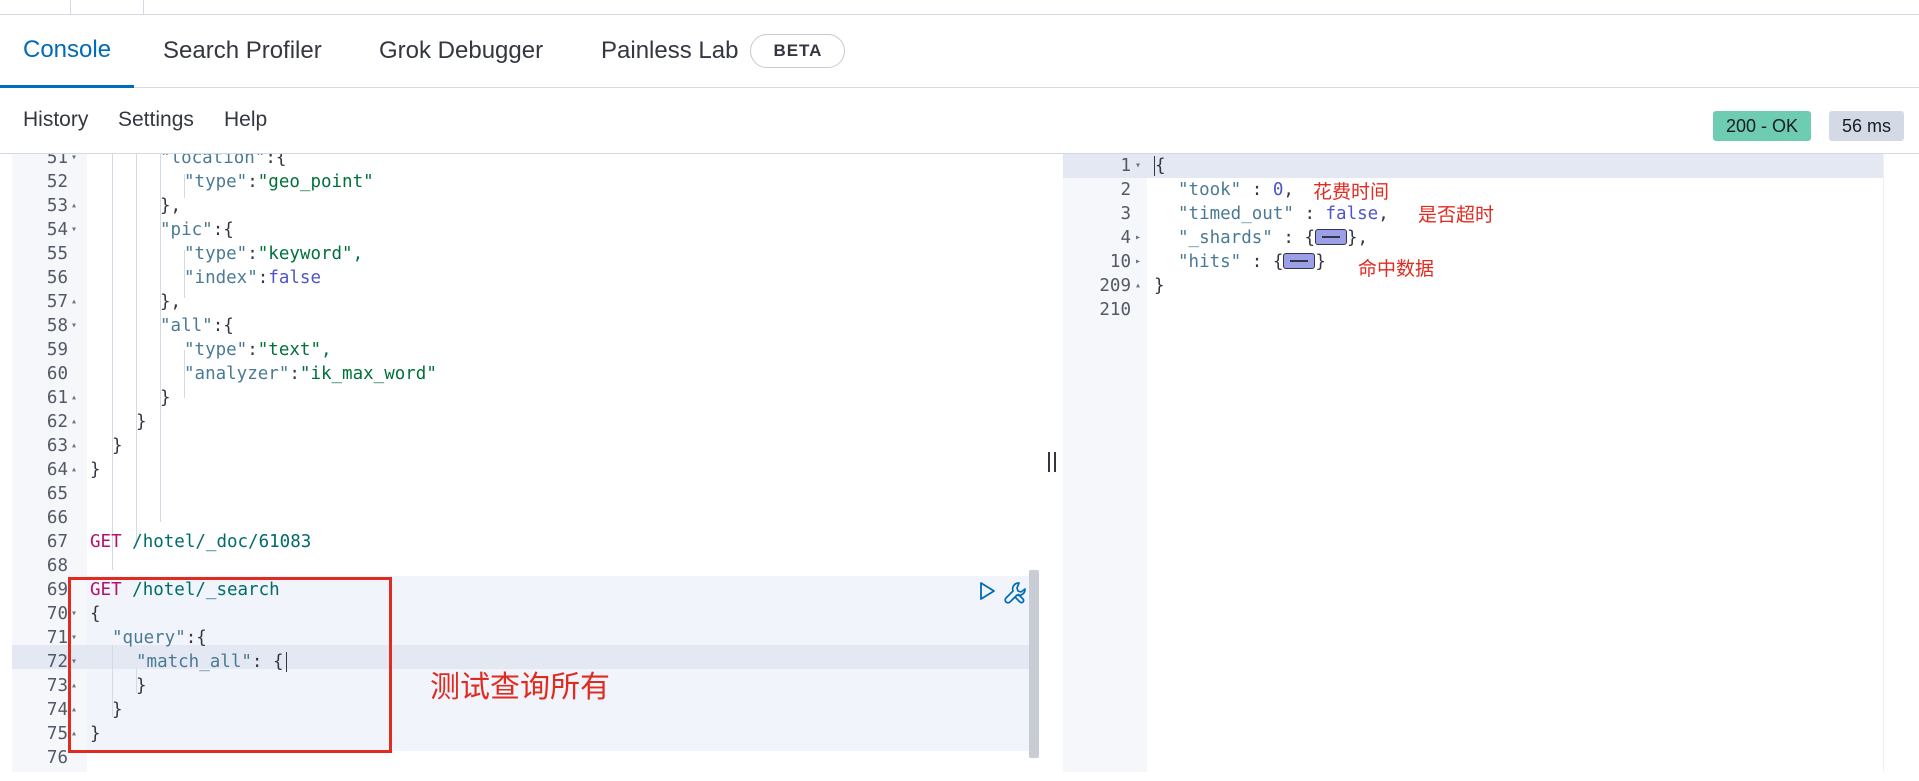 Image resolution: width=1919 pixels, height=781 pixels. What do you see at coordinates (57, 494) in the screenshot?
I see `line-number: 65` at bounding box center [57, 494].